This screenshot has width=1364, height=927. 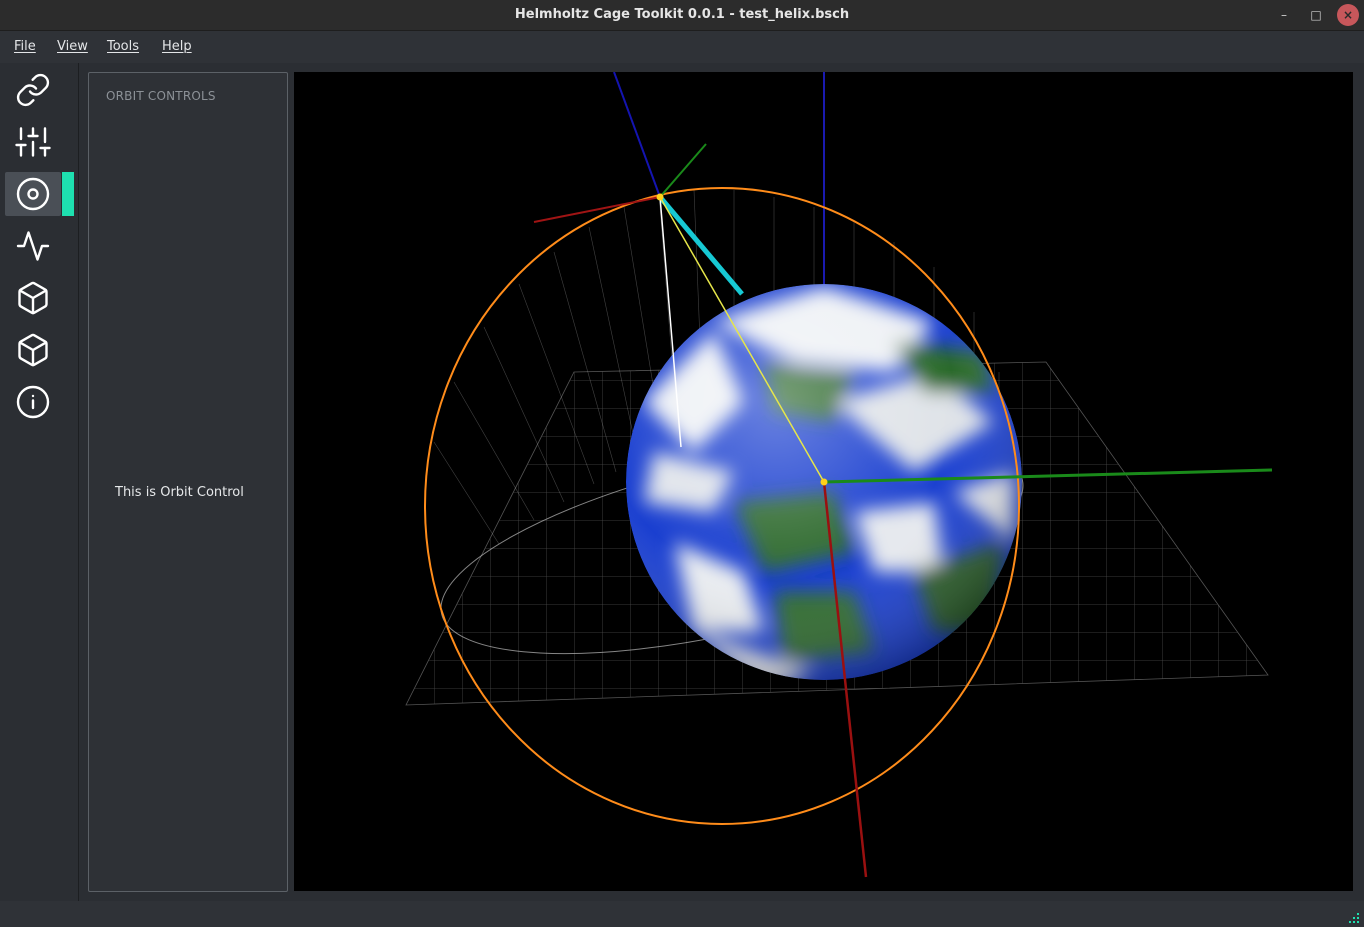 I want to click on sidebar-item-signal, so click(x=33, y=246).